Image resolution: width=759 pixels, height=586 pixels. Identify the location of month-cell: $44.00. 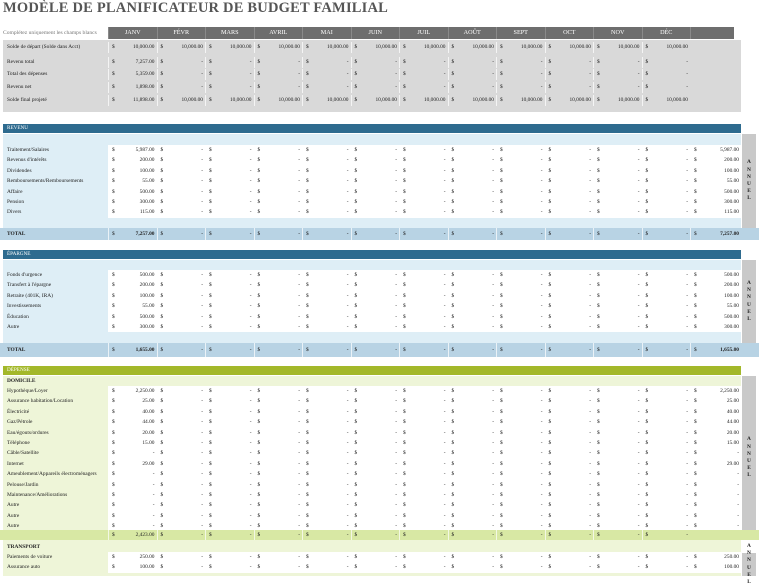
(132, 422).